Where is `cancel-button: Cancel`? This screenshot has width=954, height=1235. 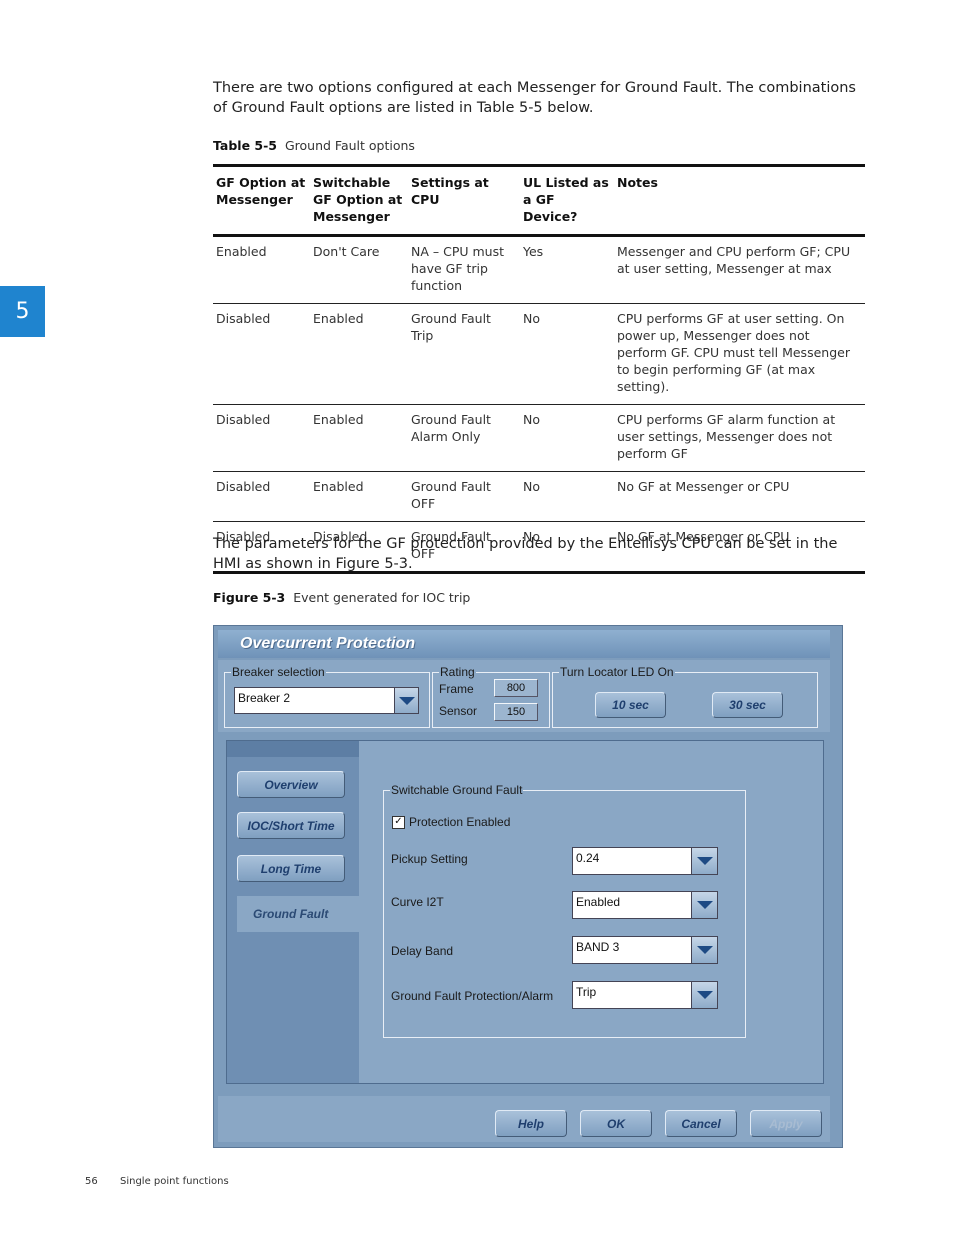 cancel-button: Cancel is located at coordinates (701, 1123).